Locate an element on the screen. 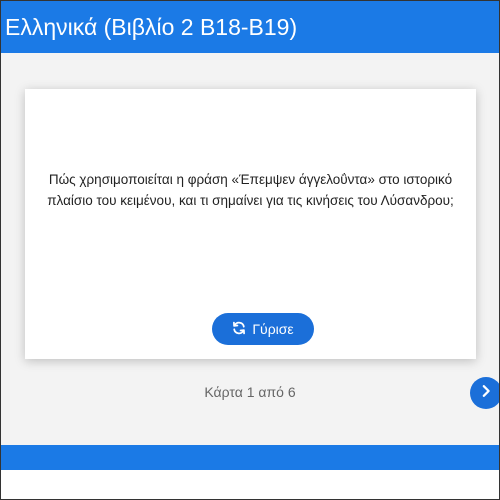  footer-area is located at coordinates (250, 484).